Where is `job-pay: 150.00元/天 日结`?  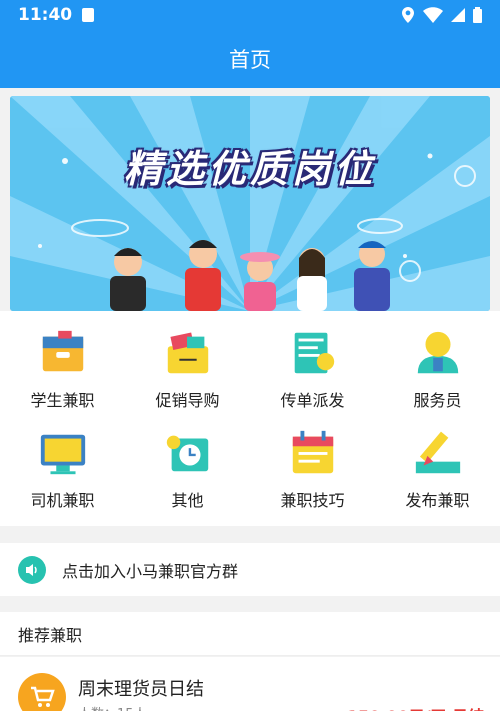
job-pay: 150.00元/天 日结 is located at coordinates (415, 707).